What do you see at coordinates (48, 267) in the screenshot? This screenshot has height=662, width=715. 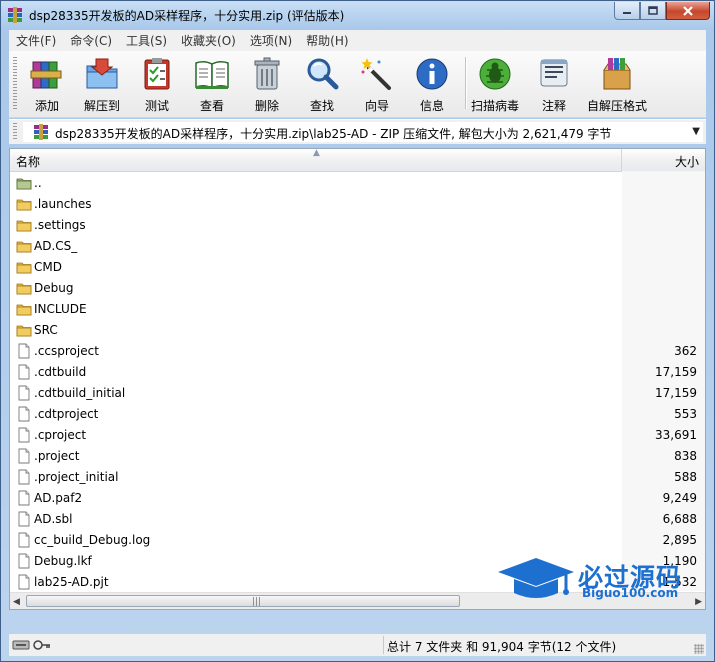 I see `item-name: CMD` at bounding box center [48, 267].